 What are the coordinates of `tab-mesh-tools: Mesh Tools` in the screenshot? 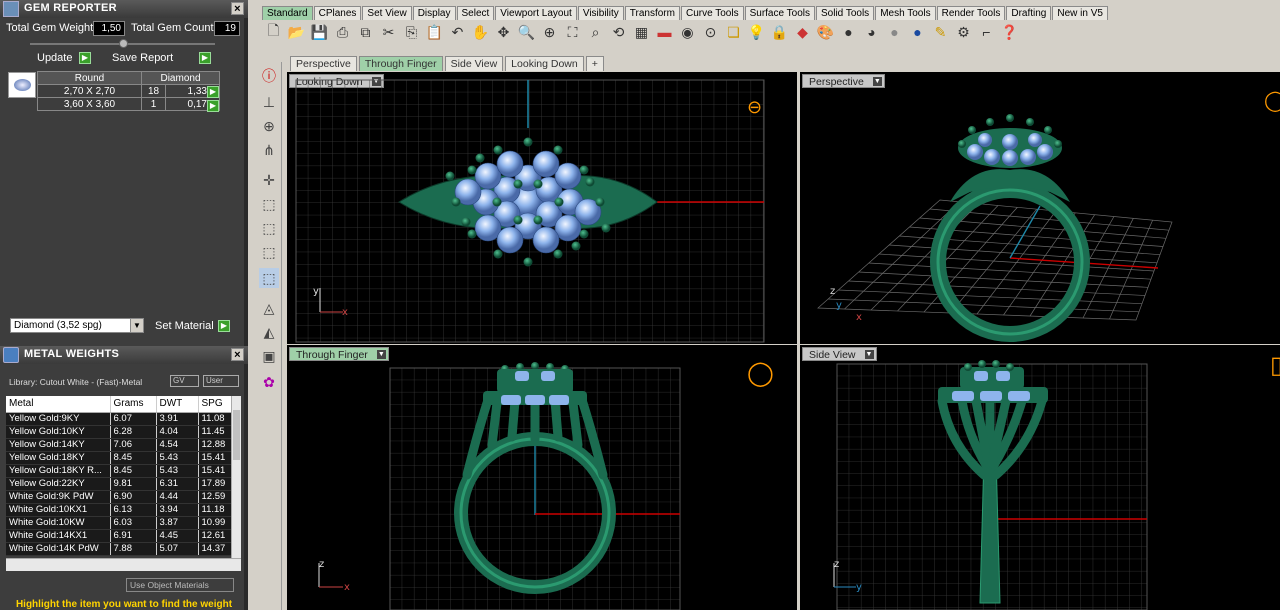 It's located at (905, 13).